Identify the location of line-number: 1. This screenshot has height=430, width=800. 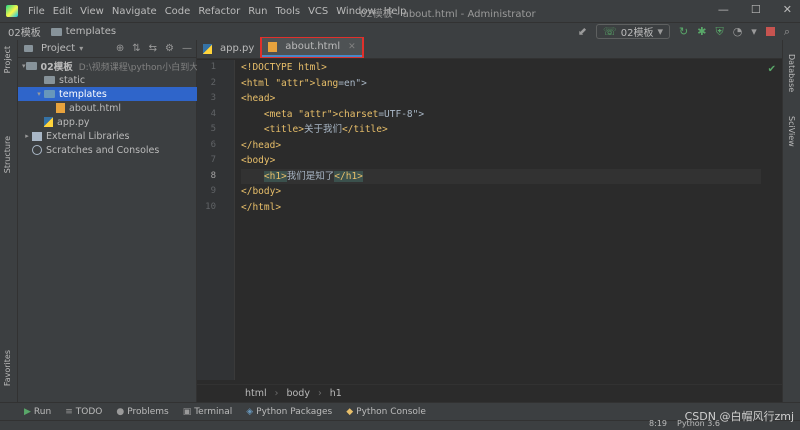
(215, 68).